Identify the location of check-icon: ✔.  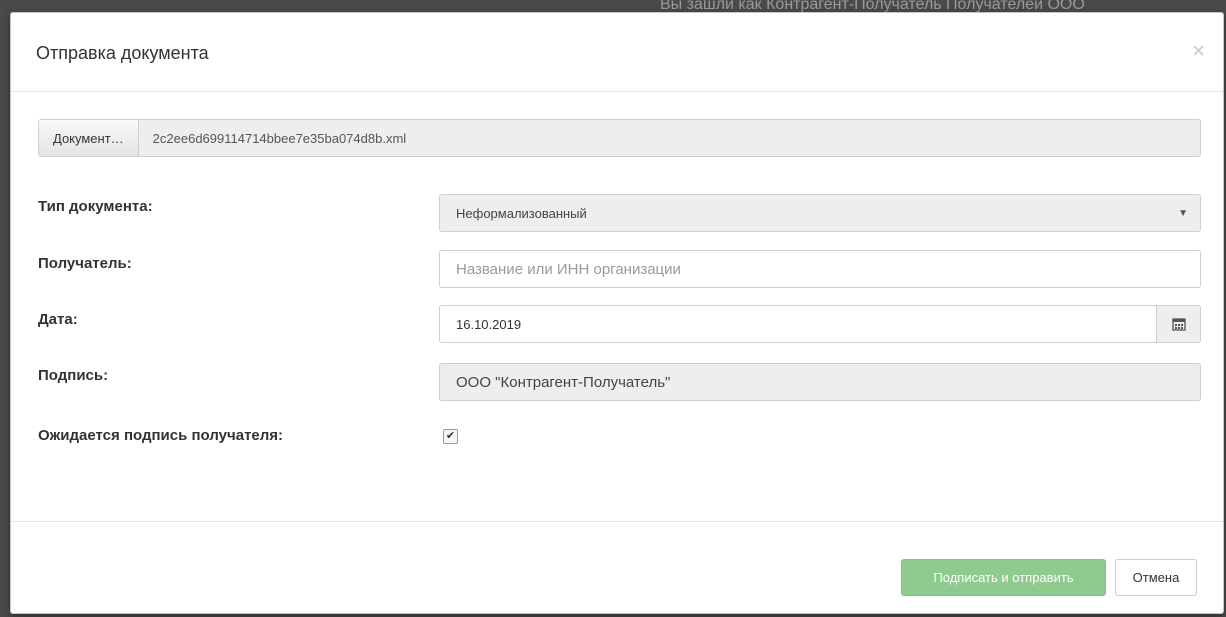
(450, 436).